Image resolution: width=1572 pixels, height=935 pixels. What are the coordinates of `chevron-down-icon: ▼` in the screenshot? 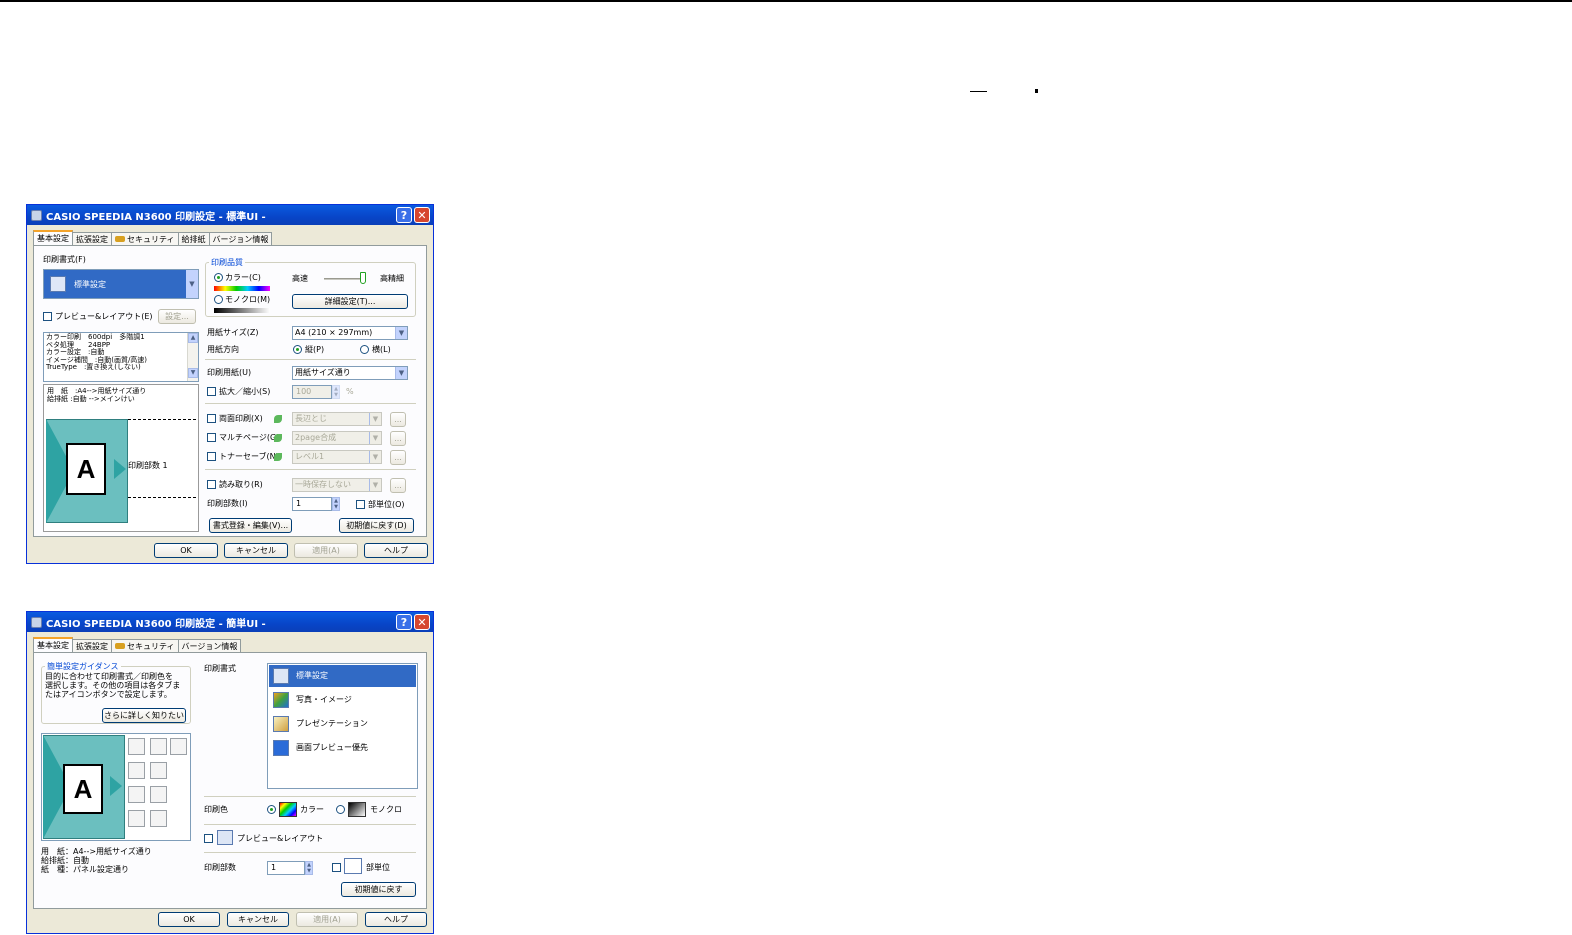 It's located at (375, 485).